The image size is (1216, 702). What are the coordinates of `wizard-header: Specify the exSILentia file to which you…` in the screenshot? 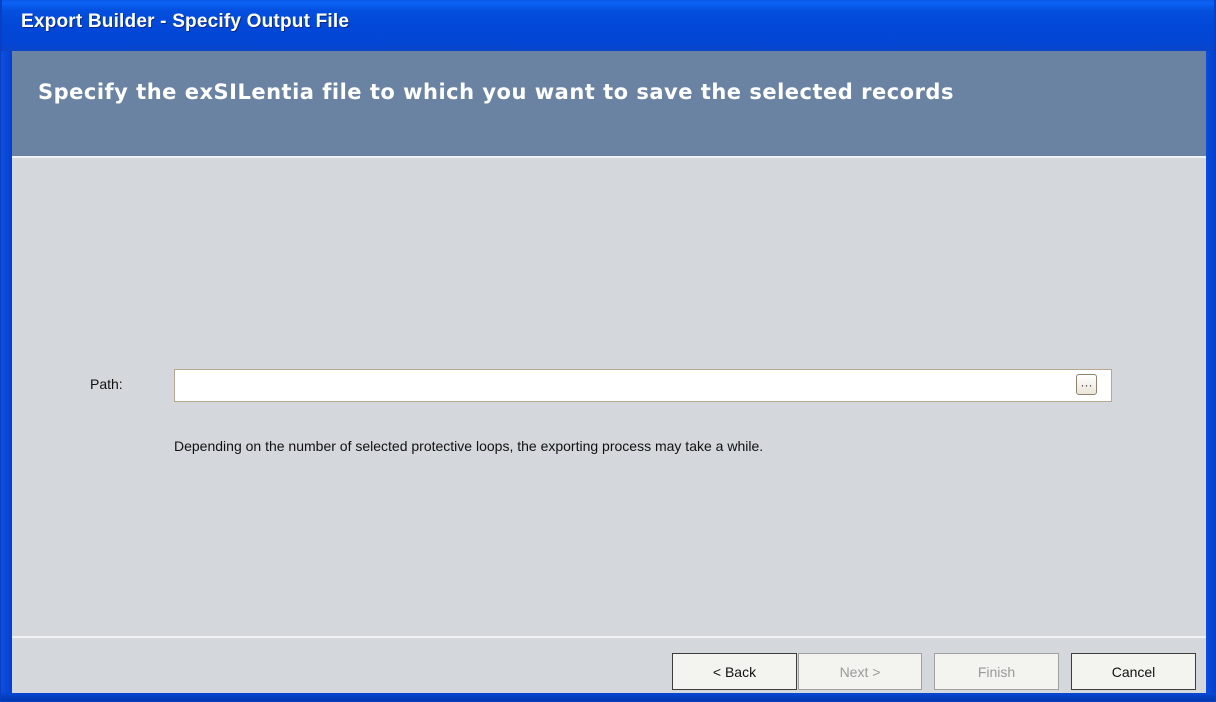 It's located at (609, 103).